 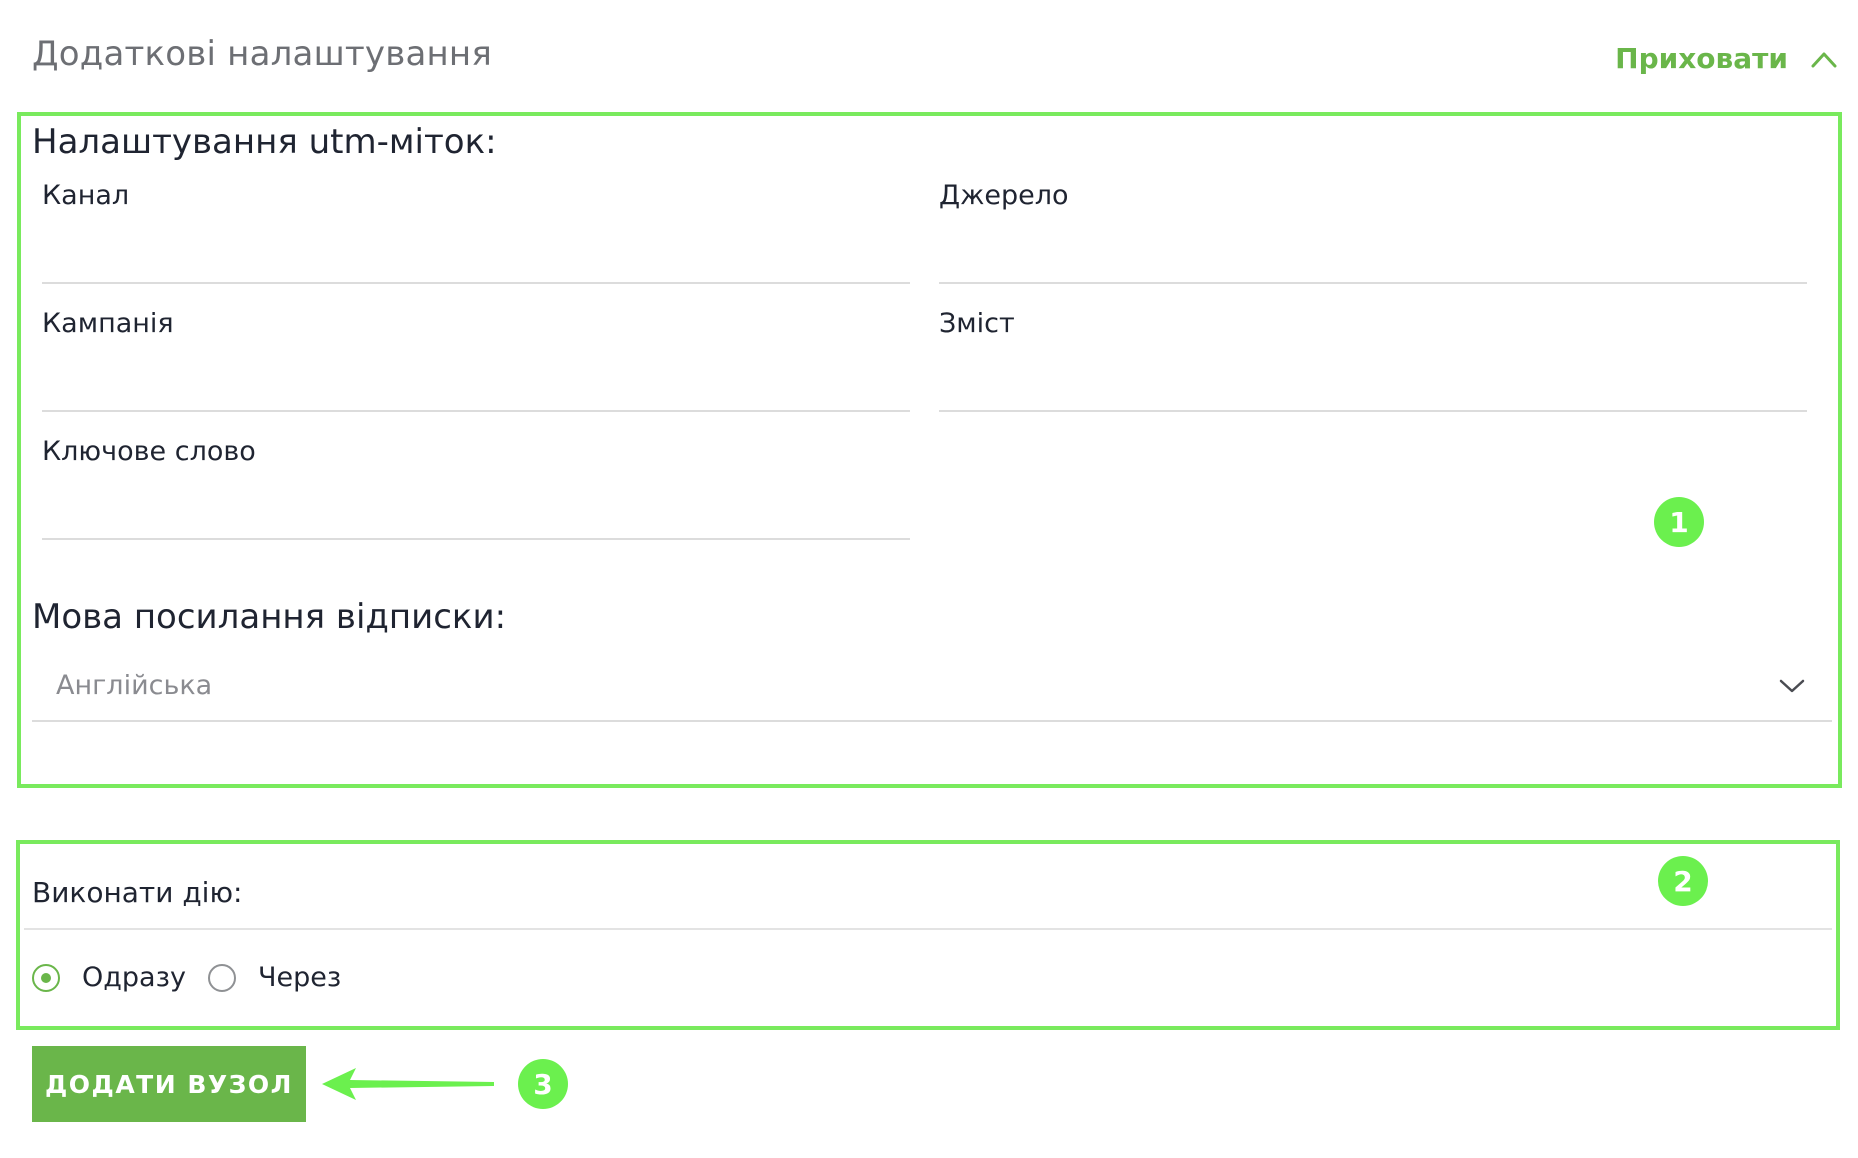 I want to click on action-label: Виконати дію:, so click(x=137, y=892).